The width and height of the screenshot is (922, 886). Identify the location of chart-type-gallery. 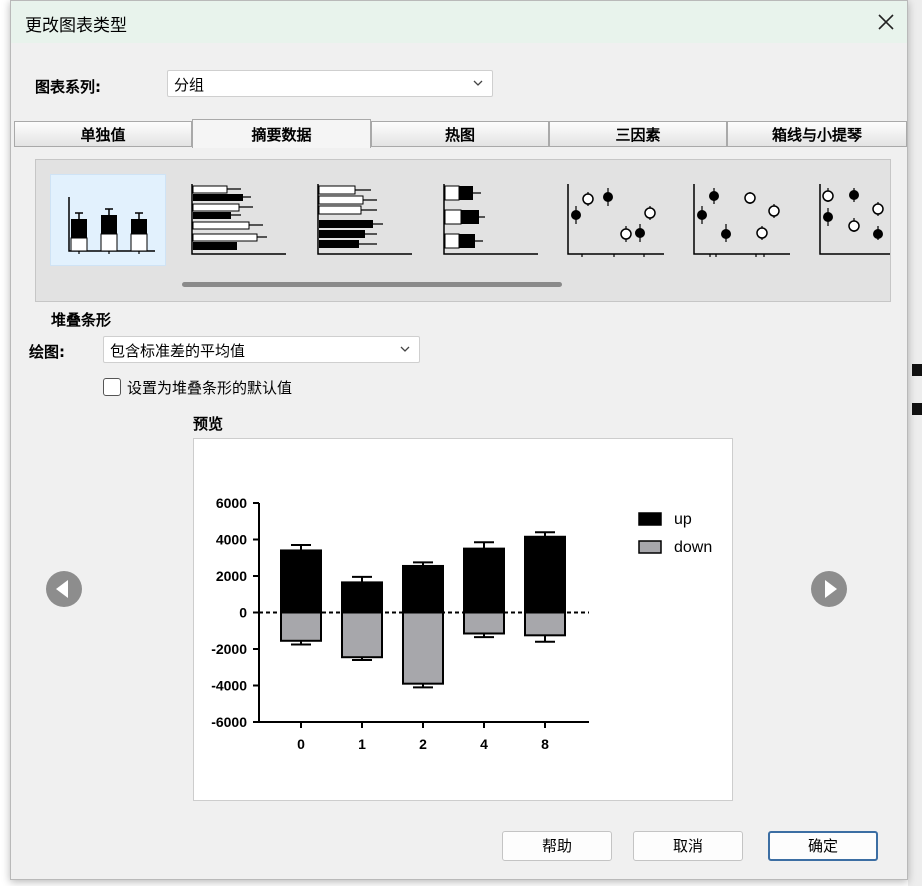
(463, 230).